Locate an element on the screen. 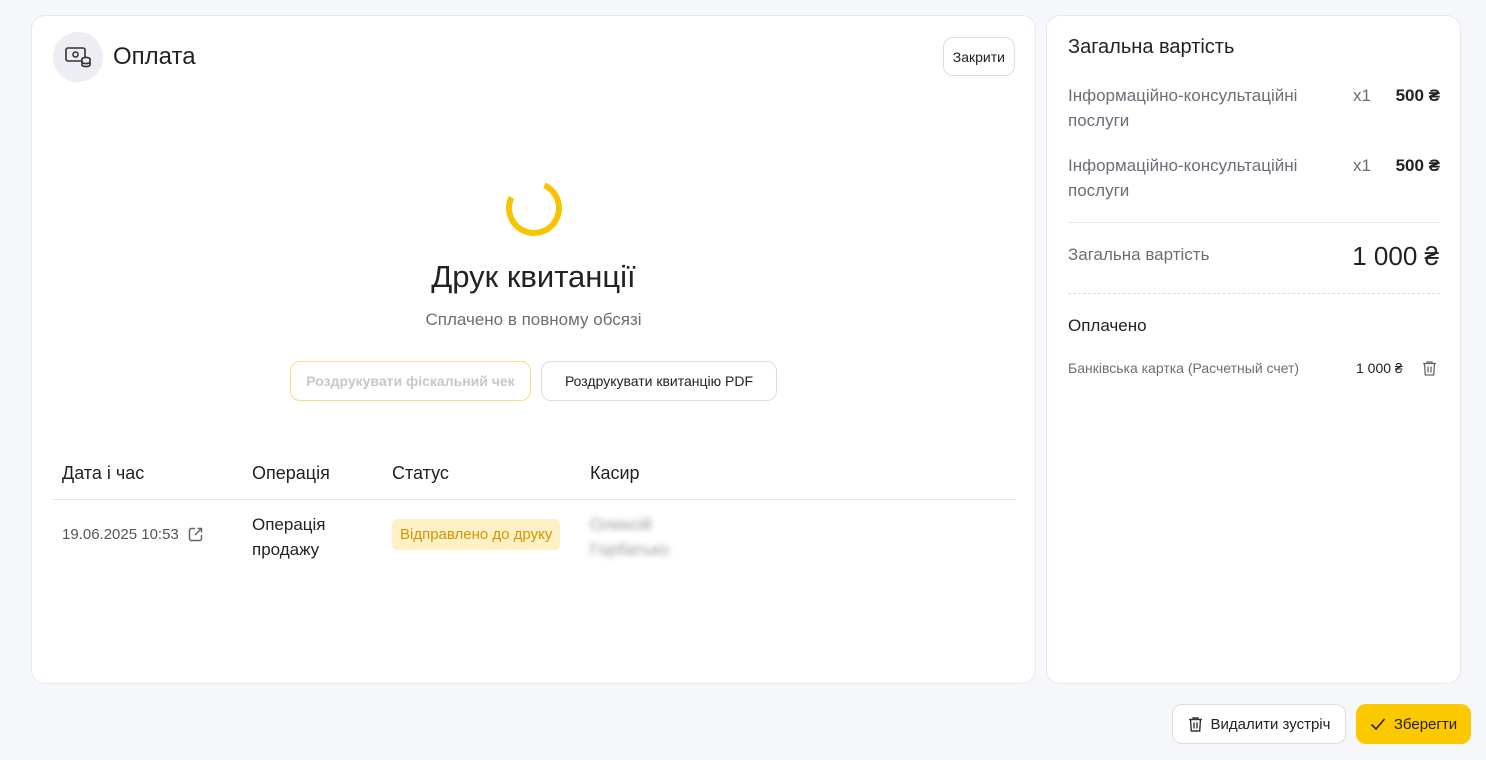 This screenshot has width=1486, height=760. receipt-subtitle: Сплачено в повному обсязі is located at coordinates (533, 319).